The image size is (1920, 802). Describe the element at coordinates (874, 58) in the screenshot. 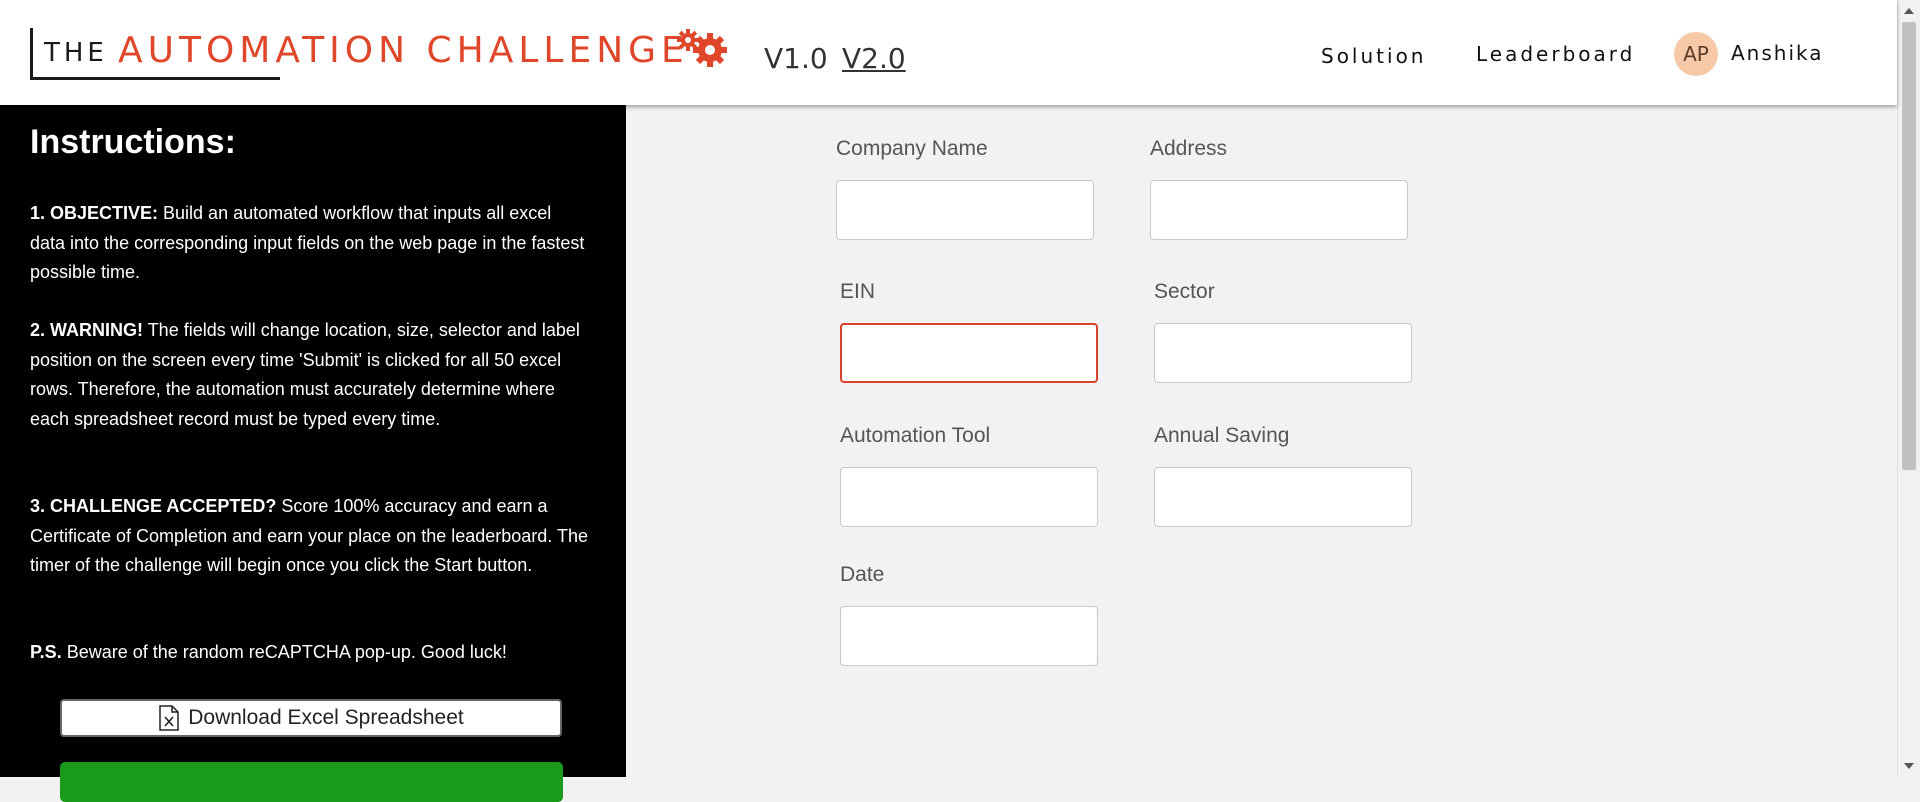

I see `version-2-link: V2.0` at that location.